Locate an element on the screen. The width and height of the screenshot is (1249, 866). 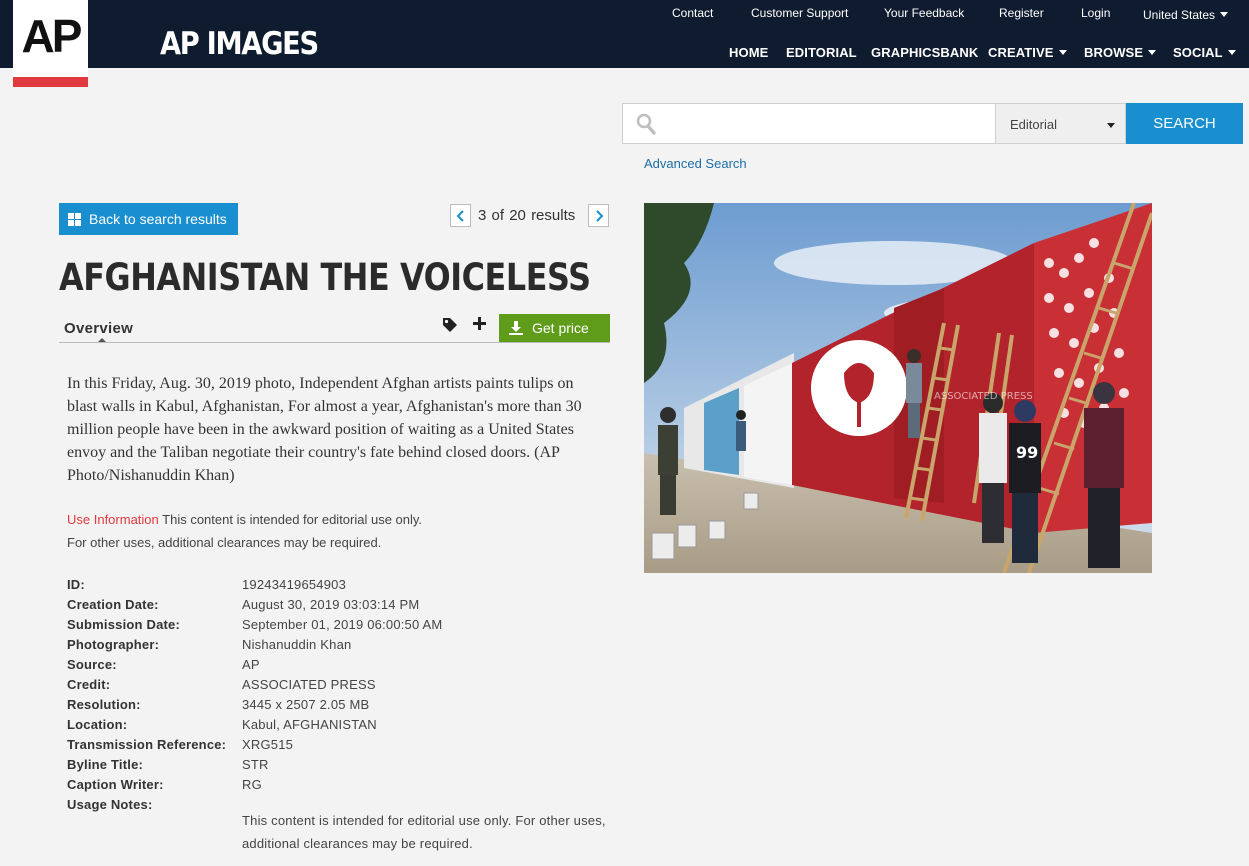
customer-support-link: Customer Support is located at coordinates (799, 13).